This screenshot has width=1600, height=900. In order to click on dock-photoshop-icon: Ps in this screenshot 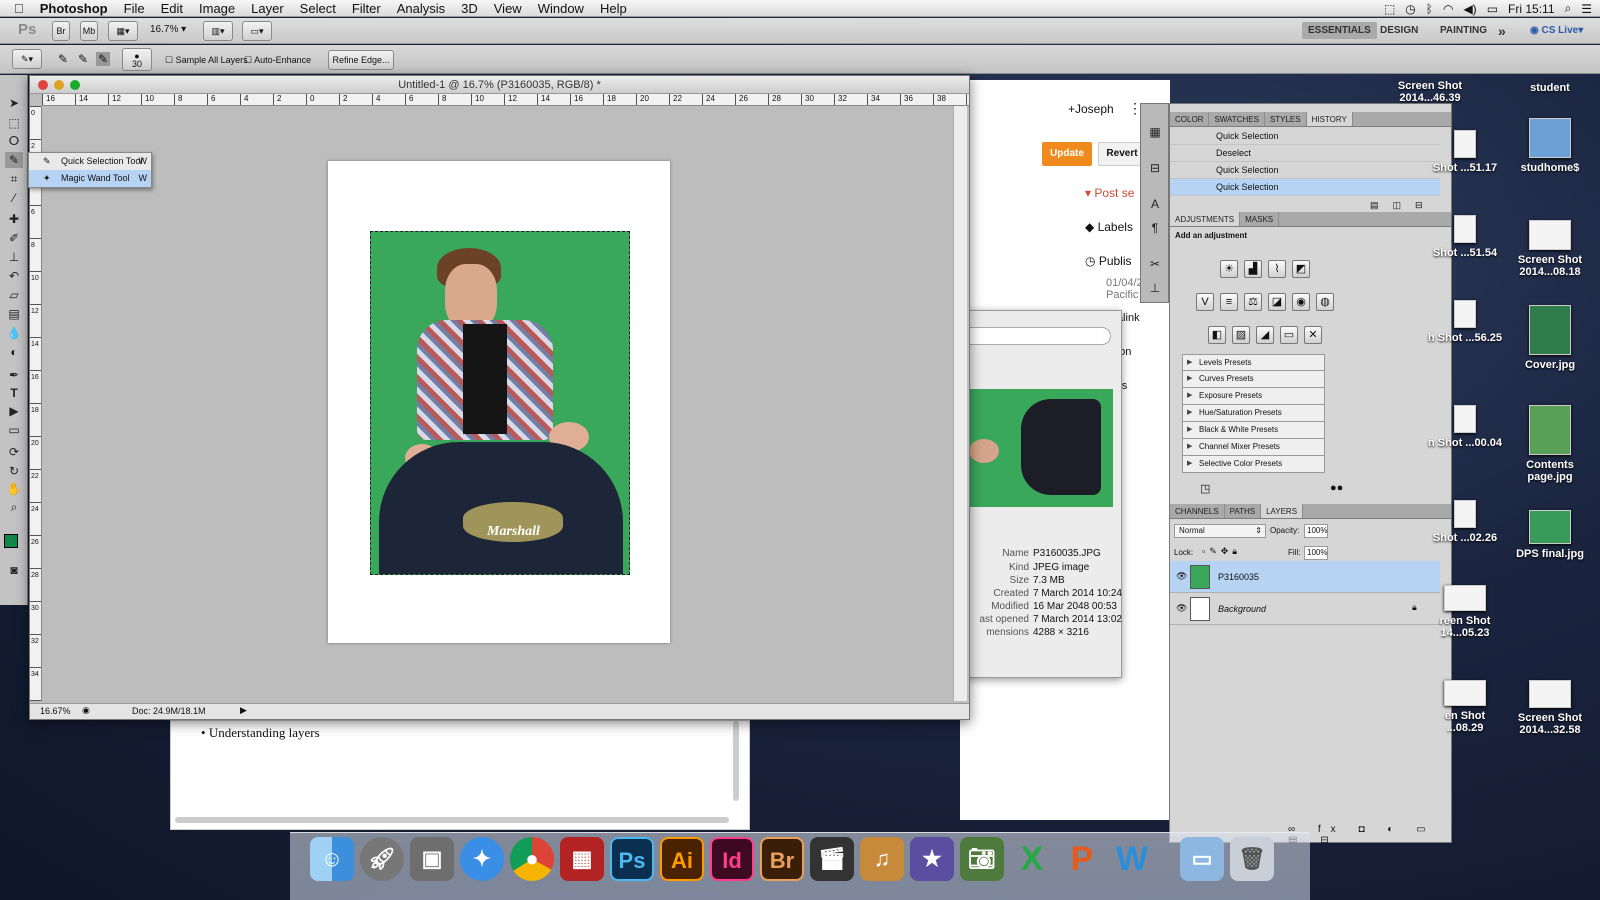, I will do `click(632, 859)`.